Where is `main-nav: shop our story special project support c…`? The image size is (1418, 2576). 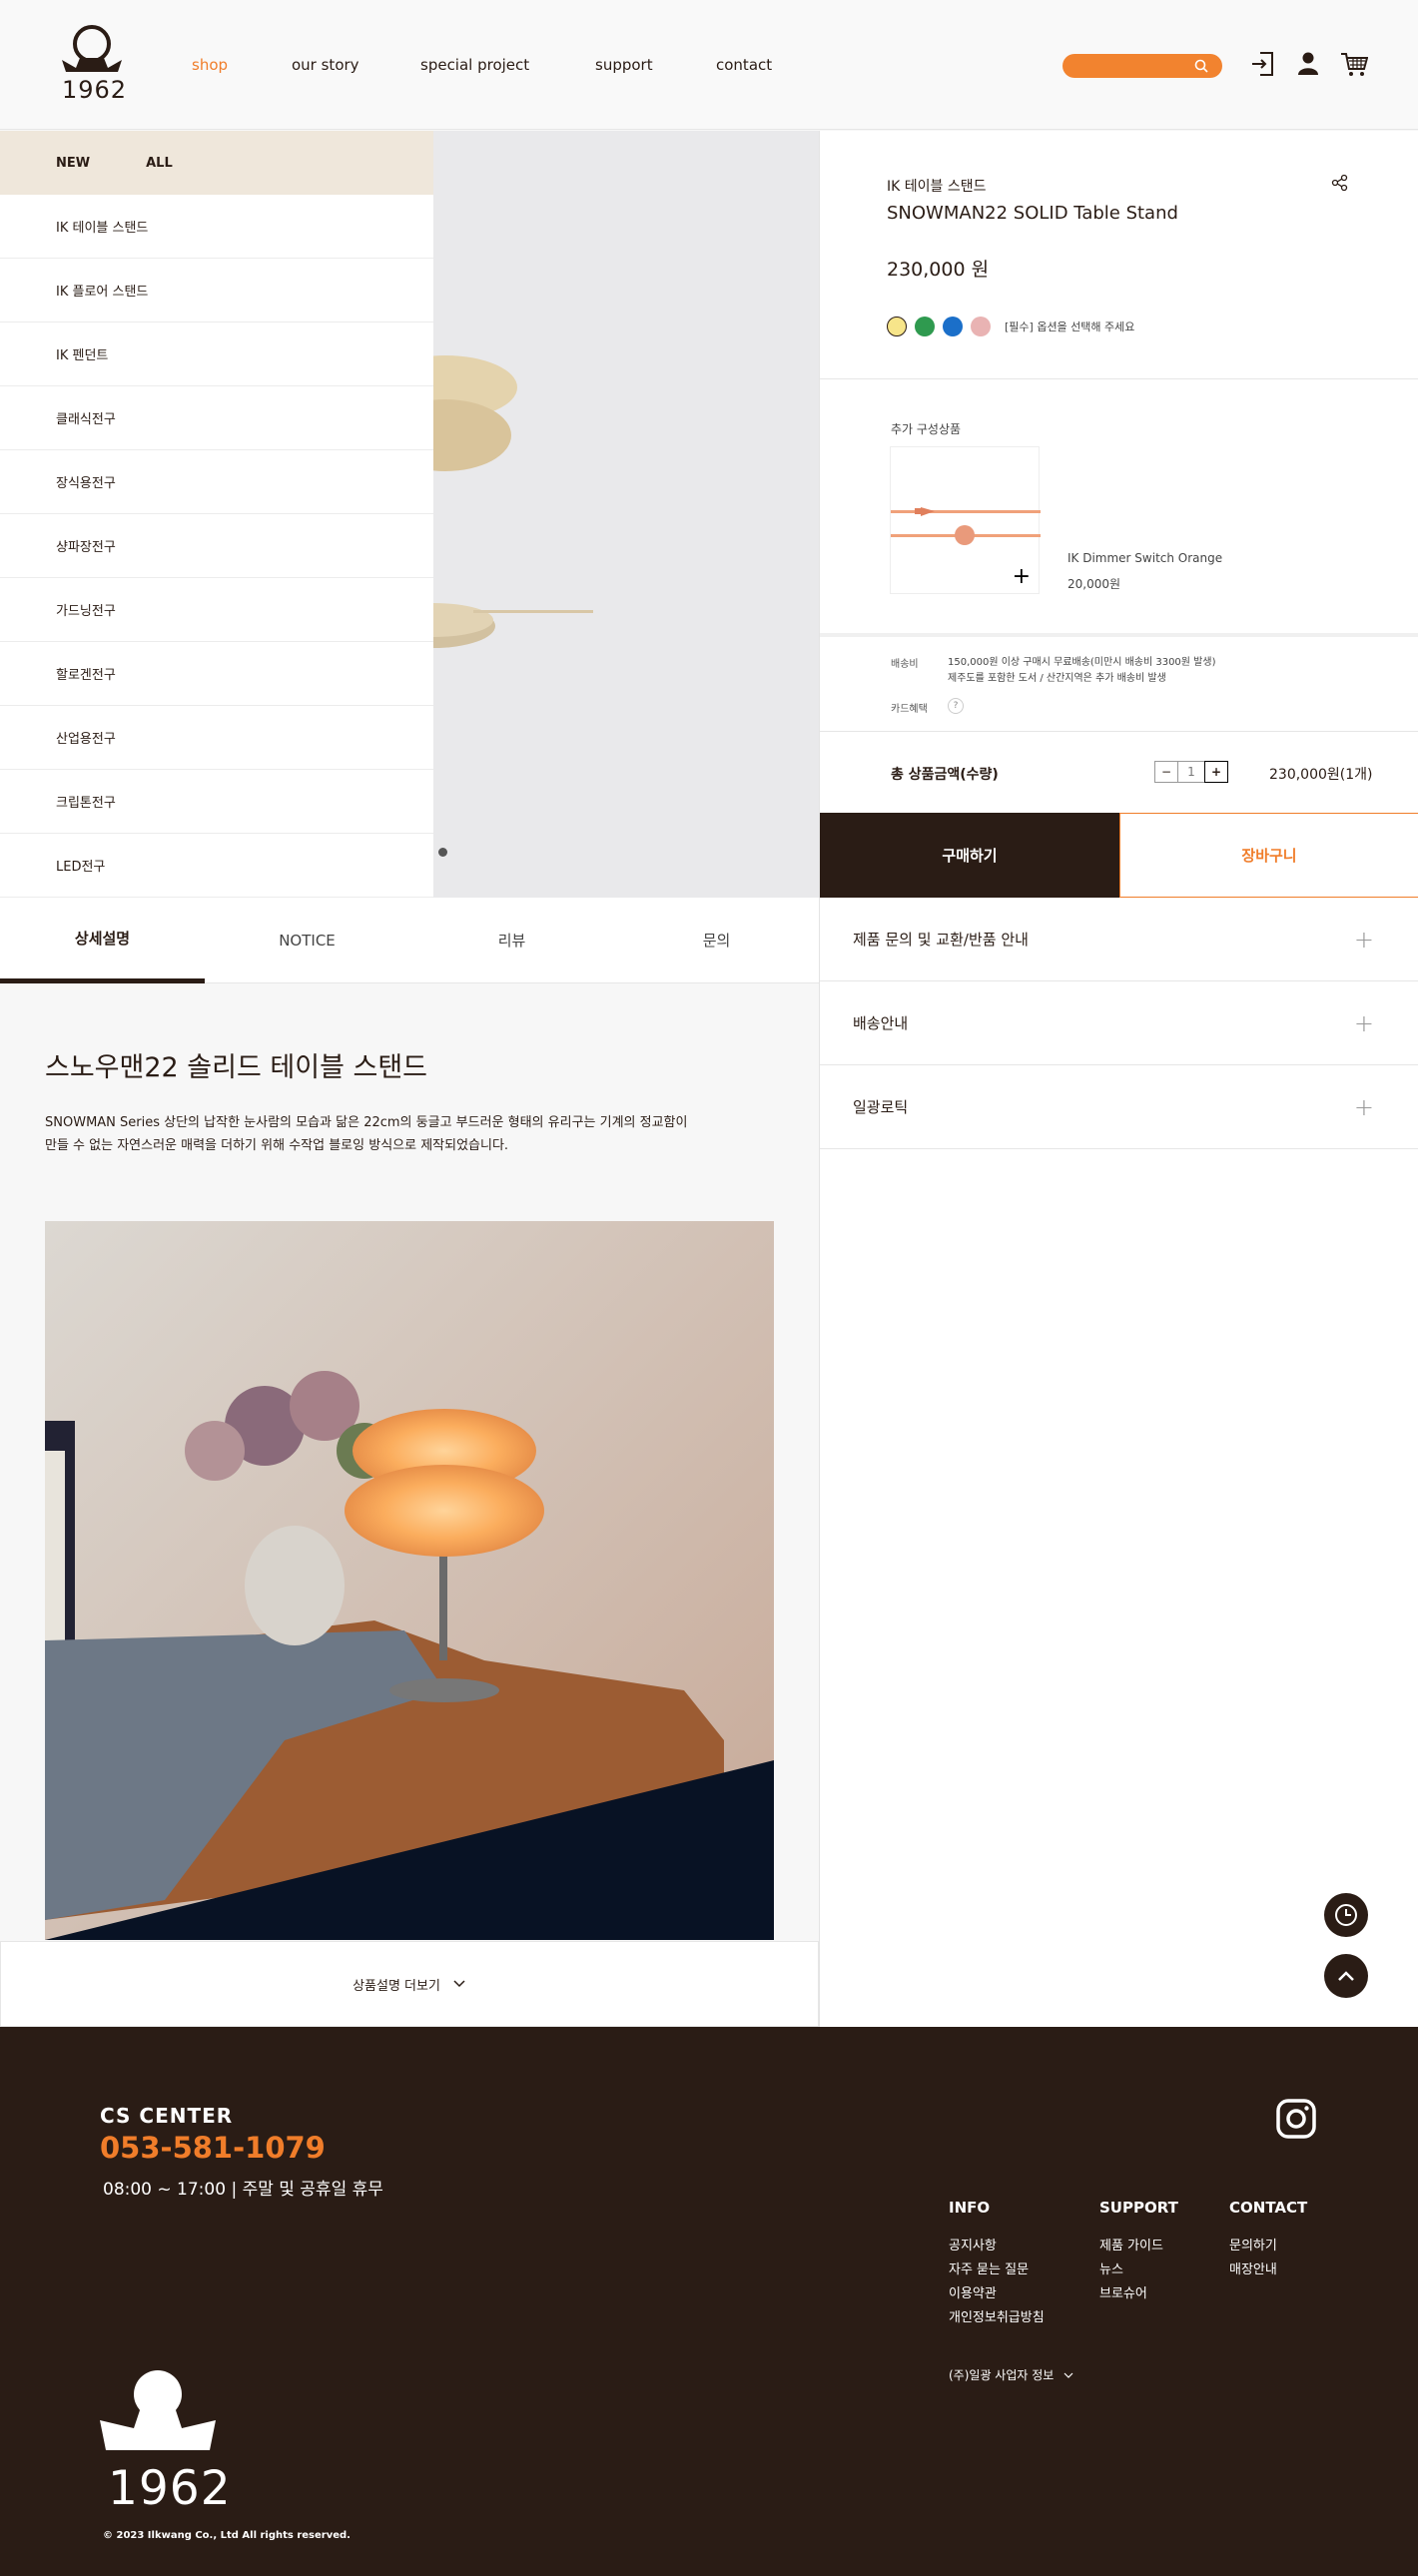 main-nav: shop our story special project support c… is located at coordinates (482, 65).